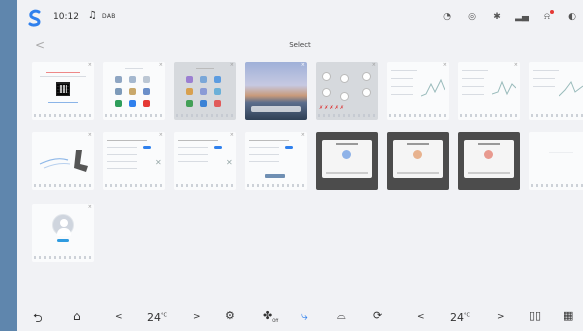  Describe the element at coordinates (421, 317) in the screenshot. I see `right-temp-down-button: <` at that location.